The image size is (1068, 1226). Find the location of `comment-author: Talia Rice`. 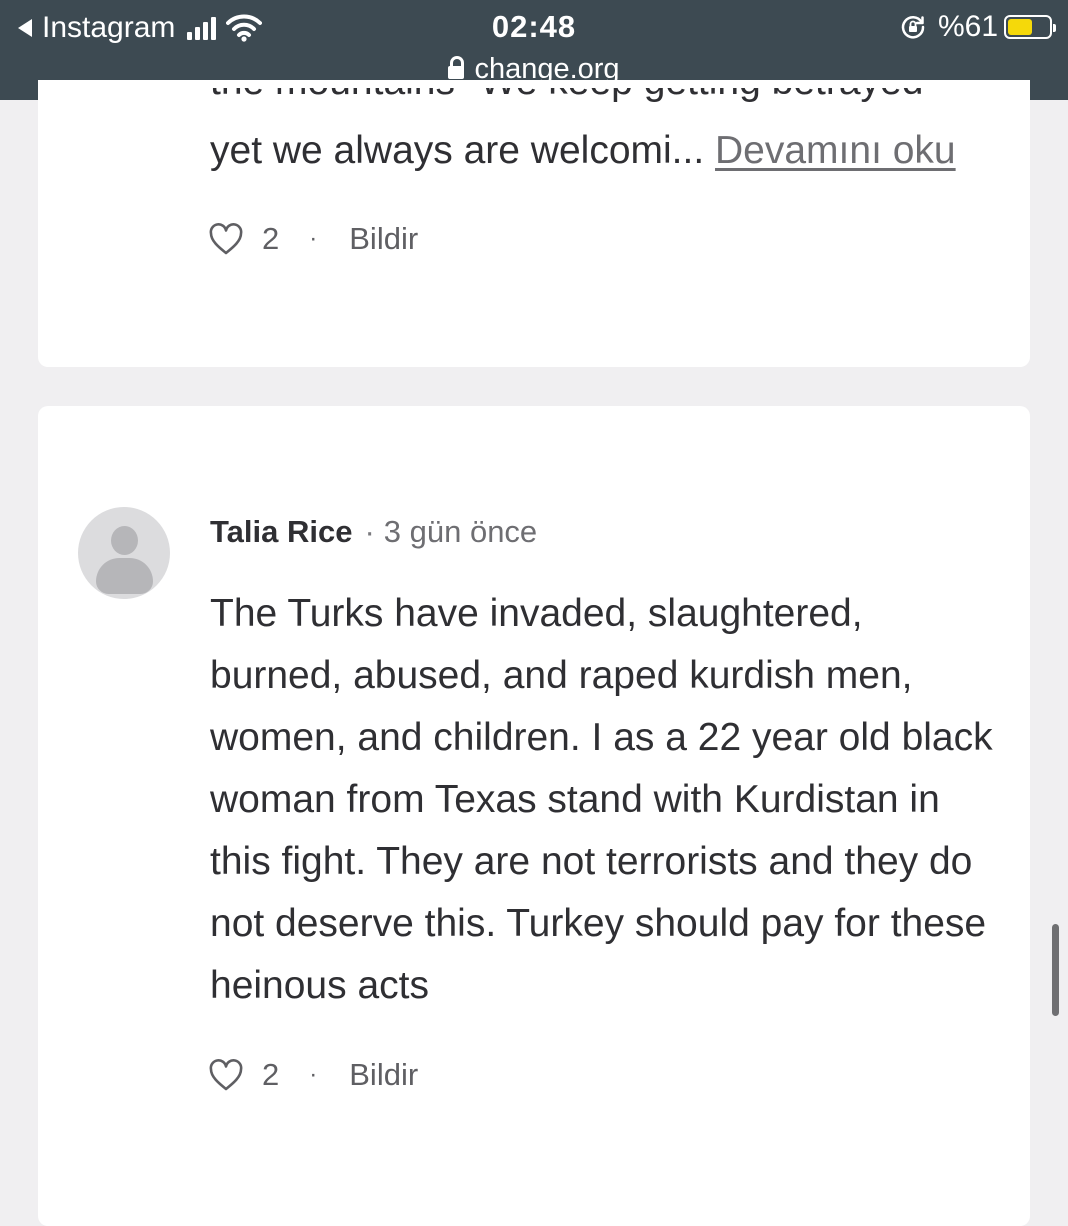

comment-author: Talia Rice is located at coordinates (281, 531).